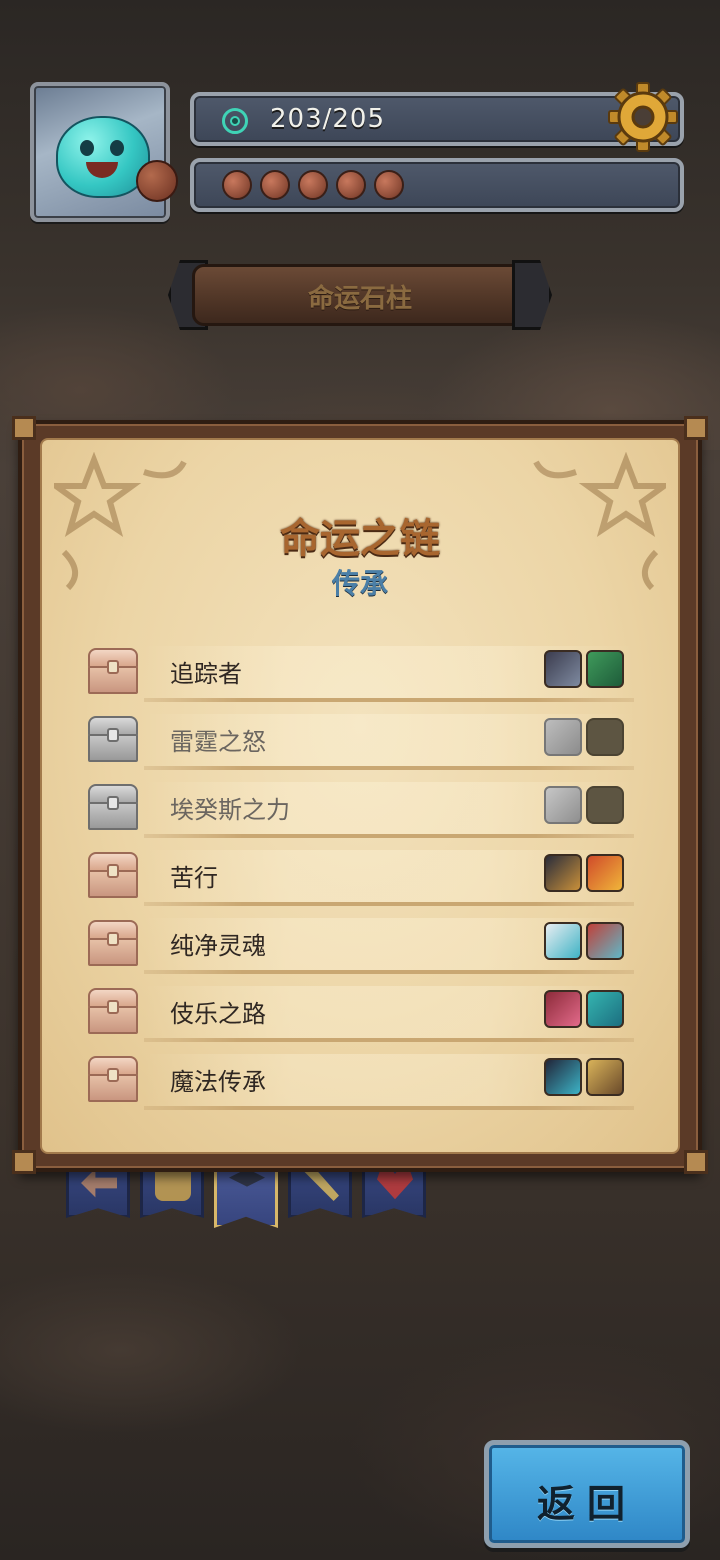 The image size is (720, 1560). I want to click on siren-hero-icon, so click(605, 1009).